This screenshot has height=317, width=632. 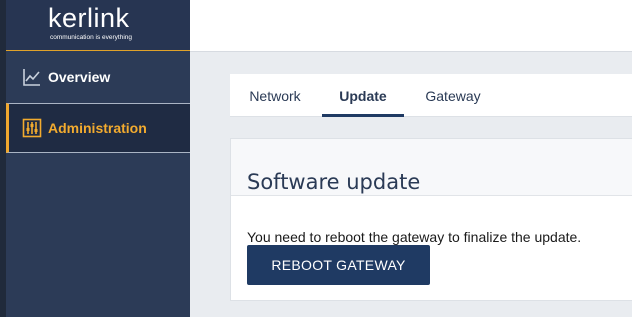 I want to click on card-header: Software update, so click(x=431, y=167).